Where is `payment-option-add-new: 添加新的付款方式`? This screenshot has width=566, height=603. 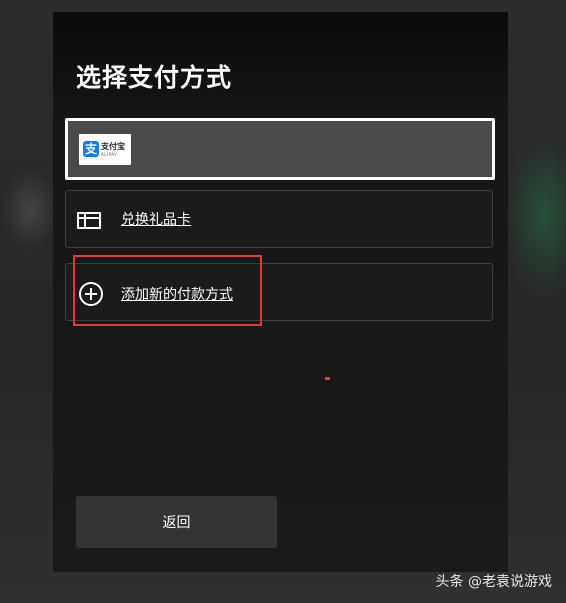 payment-option-add-new: 添加新的付款方式 is located at coordinates (279, 292).